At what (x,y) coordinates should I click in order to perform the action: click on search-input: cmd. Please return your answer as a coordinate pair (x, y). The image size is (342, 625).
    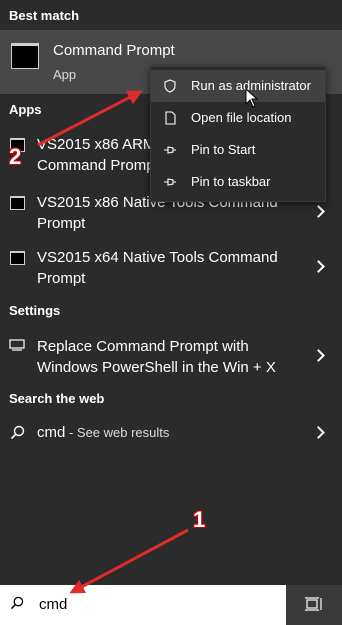
    Looking at the image, I should click on (53, 604).